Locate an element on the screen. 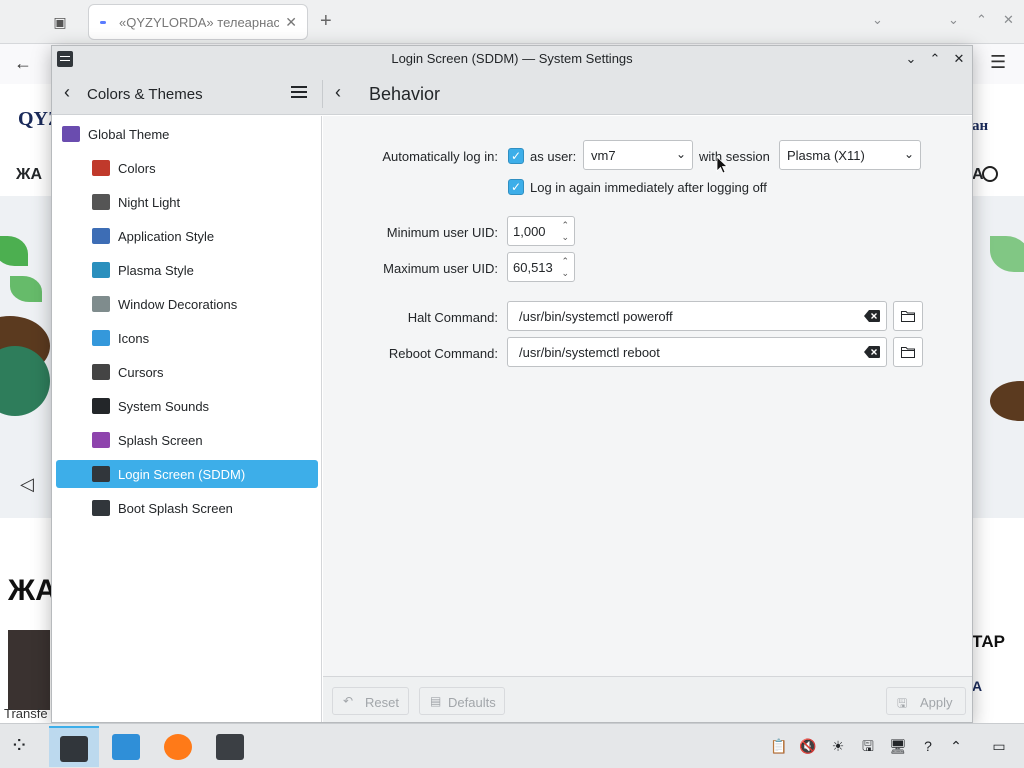  halt-command-label: Halt Command: is located at coordinates (452, 317).